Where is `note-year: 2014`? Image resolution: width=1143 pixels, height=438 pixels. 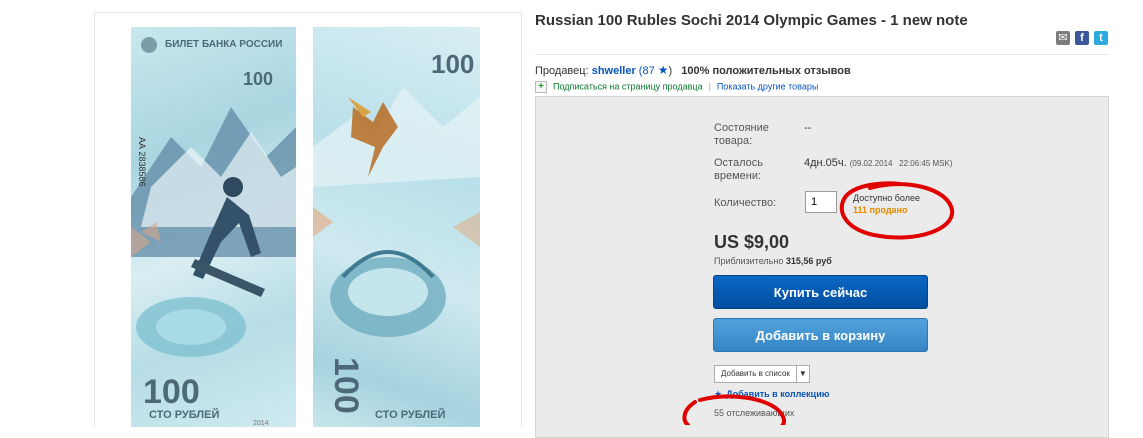 note-year: 2014 is located at coordinates (261, 423).